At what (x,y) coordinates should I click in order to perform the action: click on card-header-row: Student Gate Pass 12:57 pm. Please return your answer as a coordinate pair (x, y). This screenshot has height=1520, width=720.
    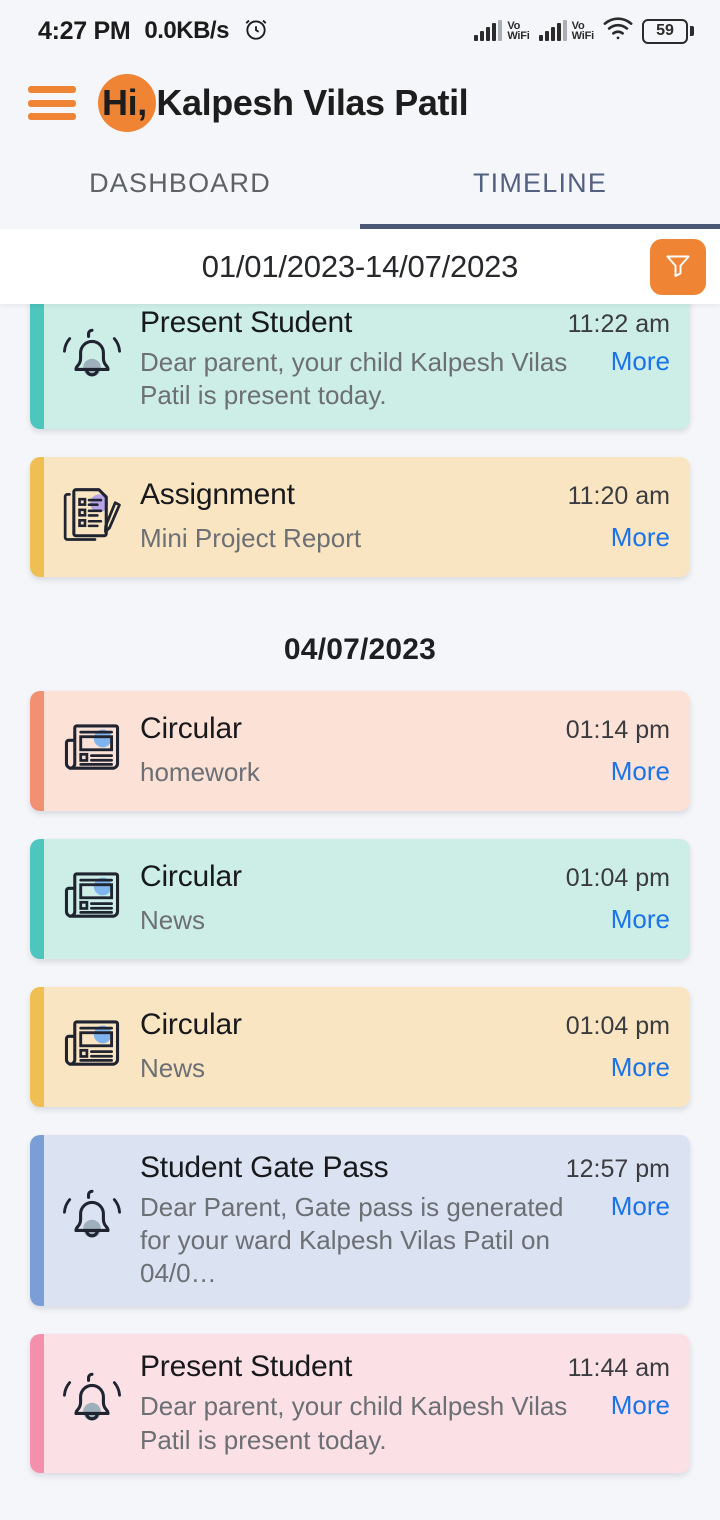
    Looking at the image, I should click on (415, 1168).